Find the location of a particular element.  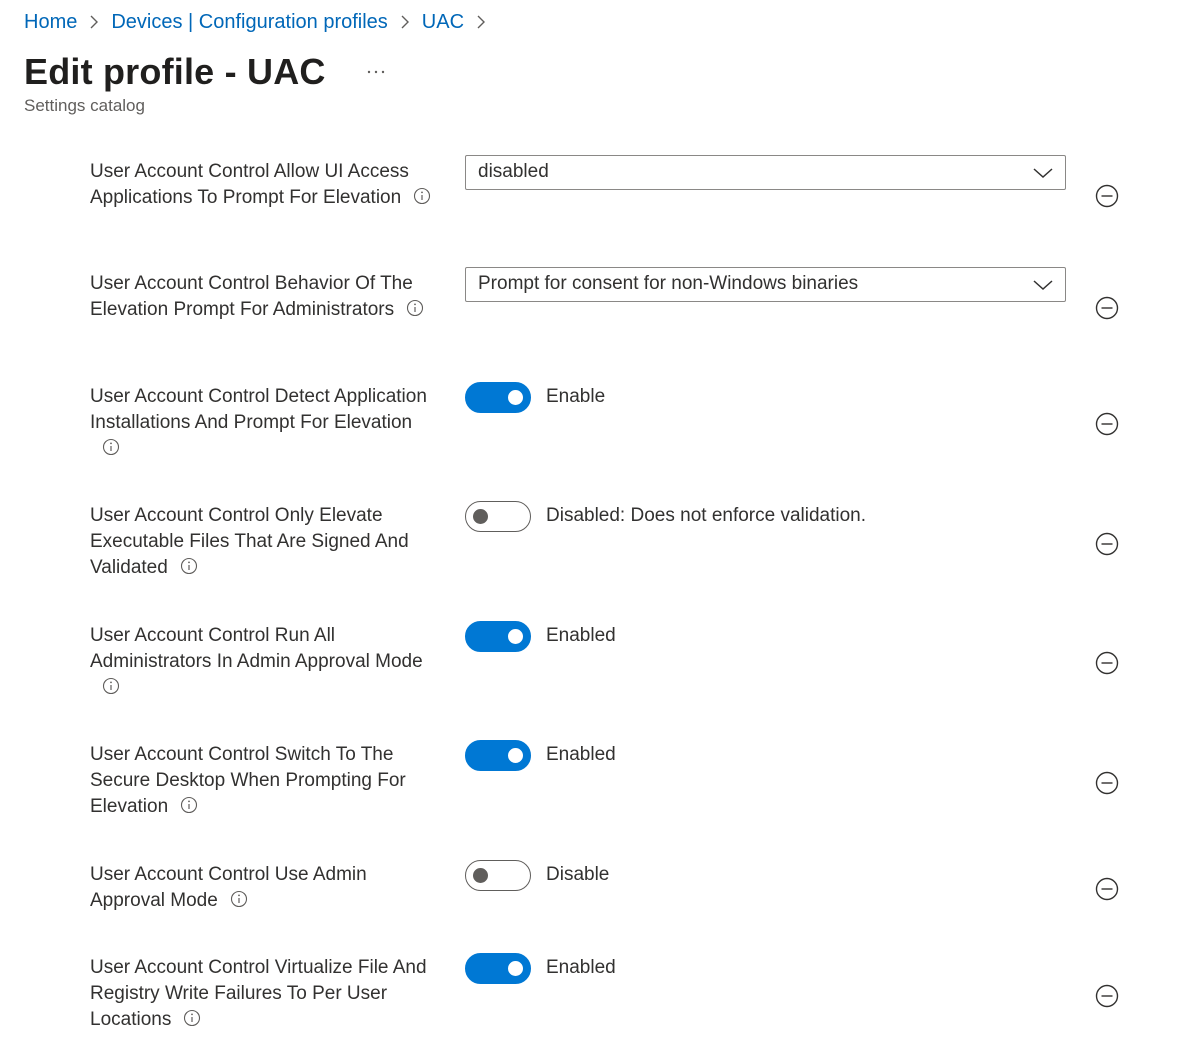

setting-label-text: User Account Control Detect Application is located at coordinates (258, 396).